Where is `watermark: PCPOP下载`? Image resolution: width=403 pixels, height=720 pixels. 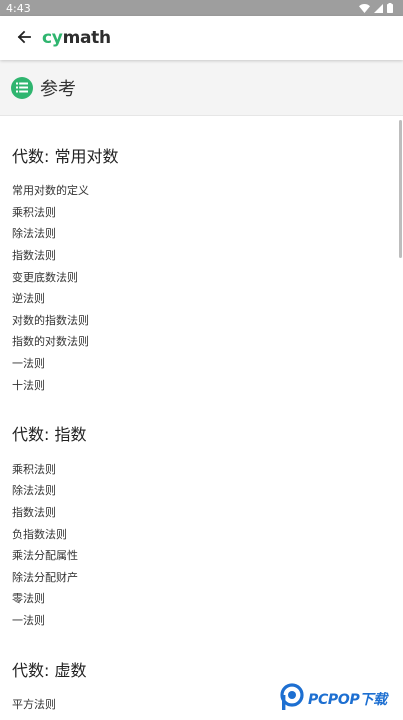
watermark: PCPOP下载 is located at coordinates (333, 699).